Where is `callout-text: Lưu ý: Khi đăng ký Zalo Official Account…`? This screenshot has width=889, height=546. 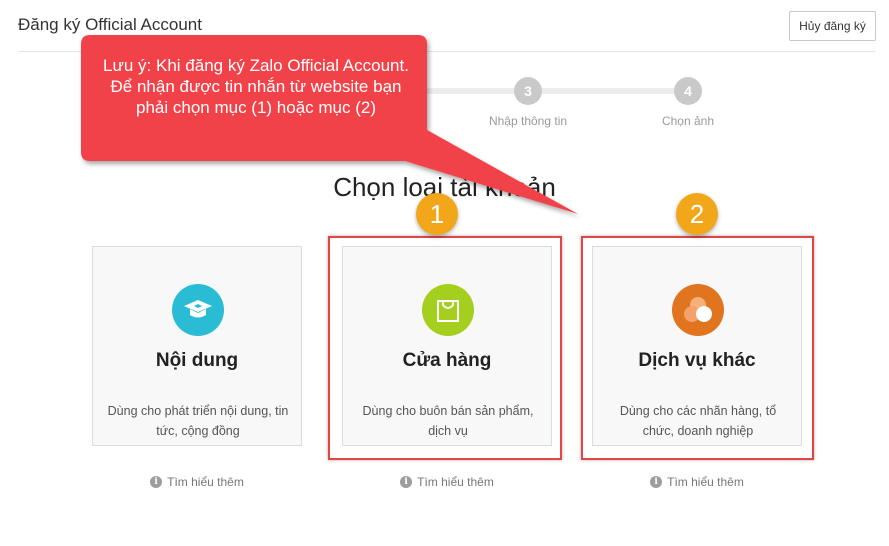 callout-text: Lưu ý: Khi đăng ký Zalo Official Account… is located at coordinates (256, 86).